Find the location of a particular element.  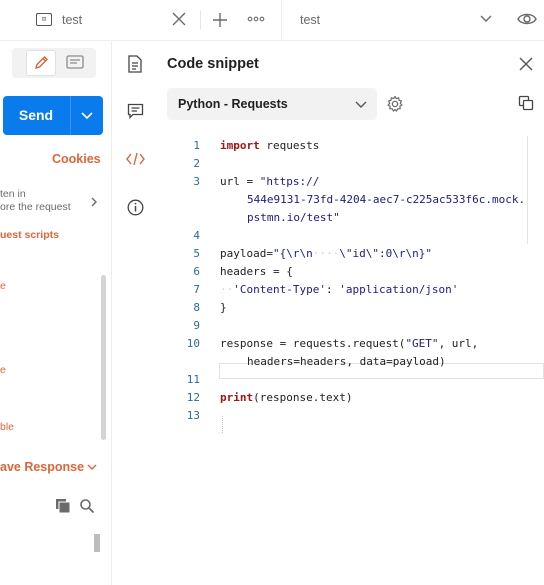

code-line: print(response.text) is located at coordinates (286, 397).